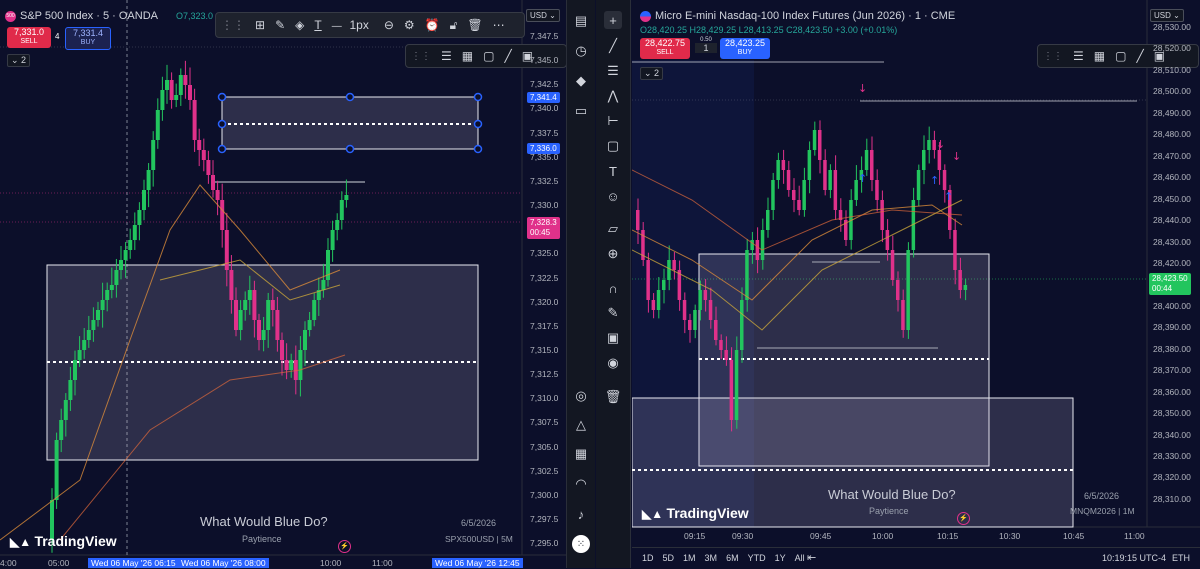  I want to click on left-buy-button: 7,331.4 BUY, so click(88, 38).